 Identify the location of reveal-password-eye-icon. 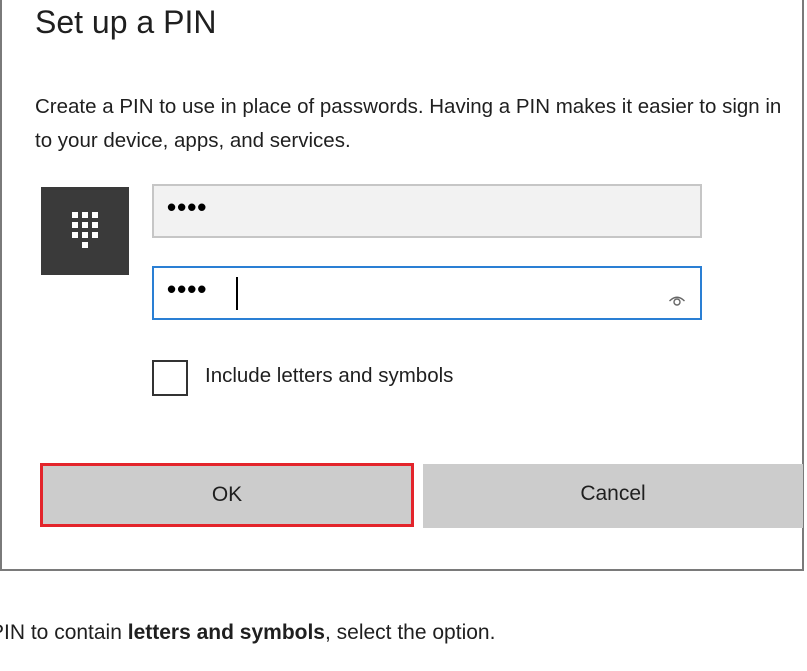
(677, 299).